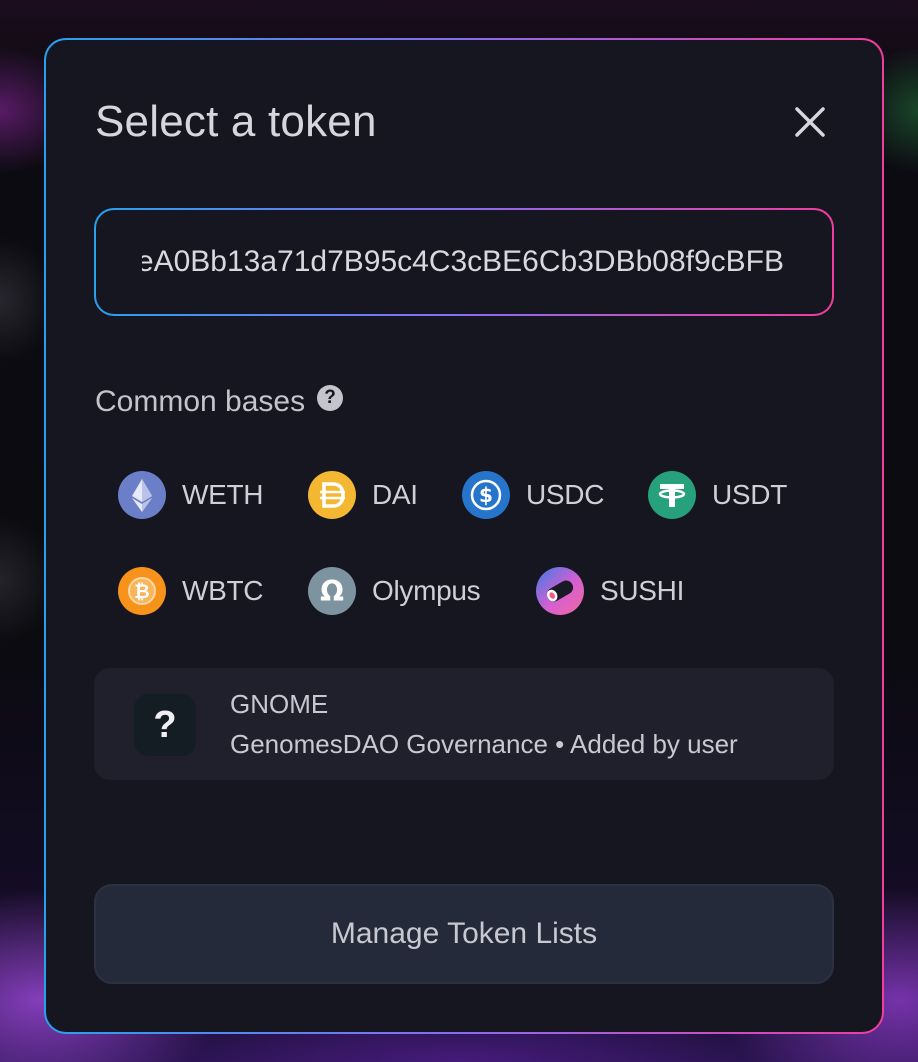 The height and width of the screenshot is (1062, 918). Describe the element at coordinates (332, 495) in the screenshot. I see `dai-logo-icon` at that location.